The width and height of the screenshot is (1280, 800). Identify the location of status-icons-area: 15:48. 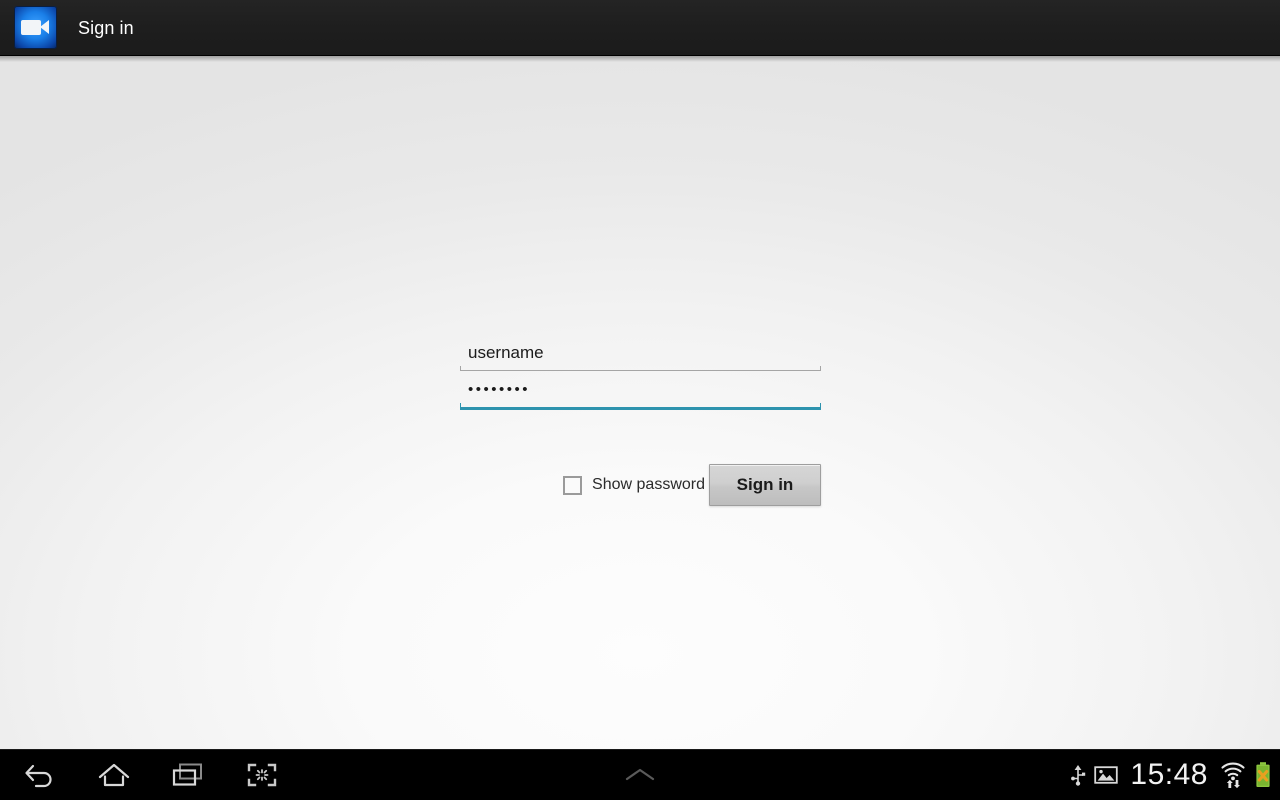
(1171, 775).